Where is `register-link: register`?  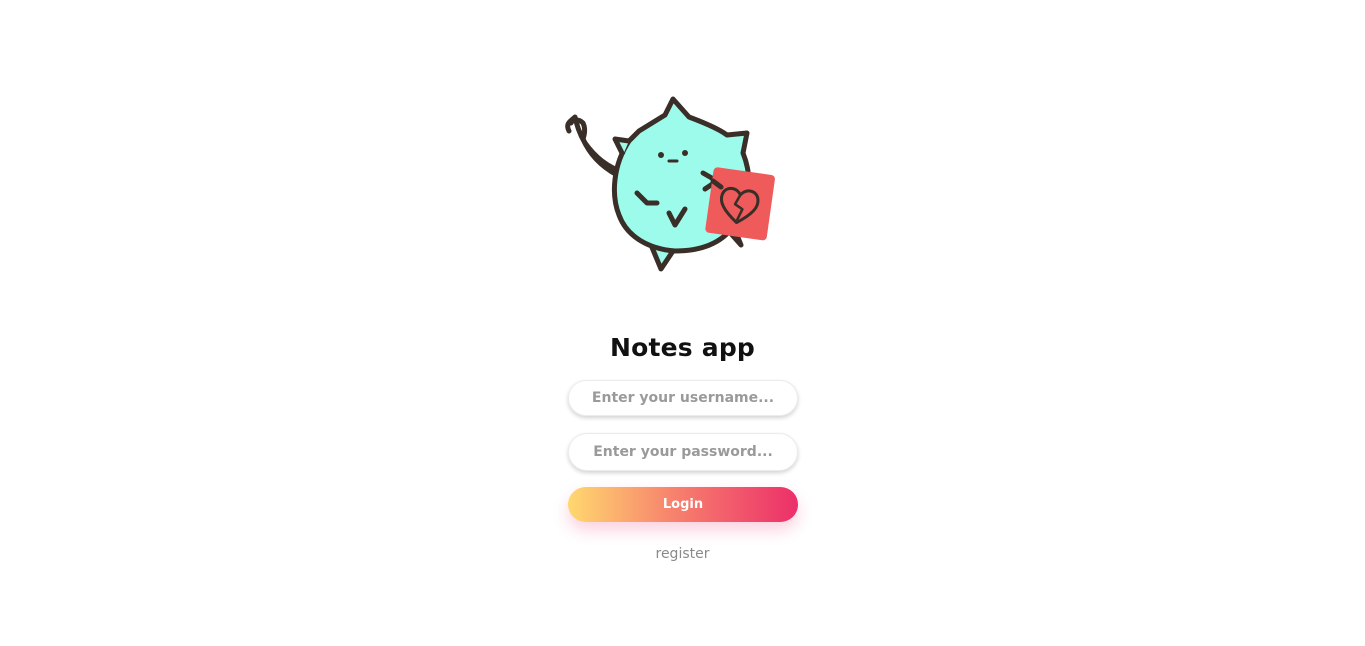
register-link: register is located at coordinates (682, 554).